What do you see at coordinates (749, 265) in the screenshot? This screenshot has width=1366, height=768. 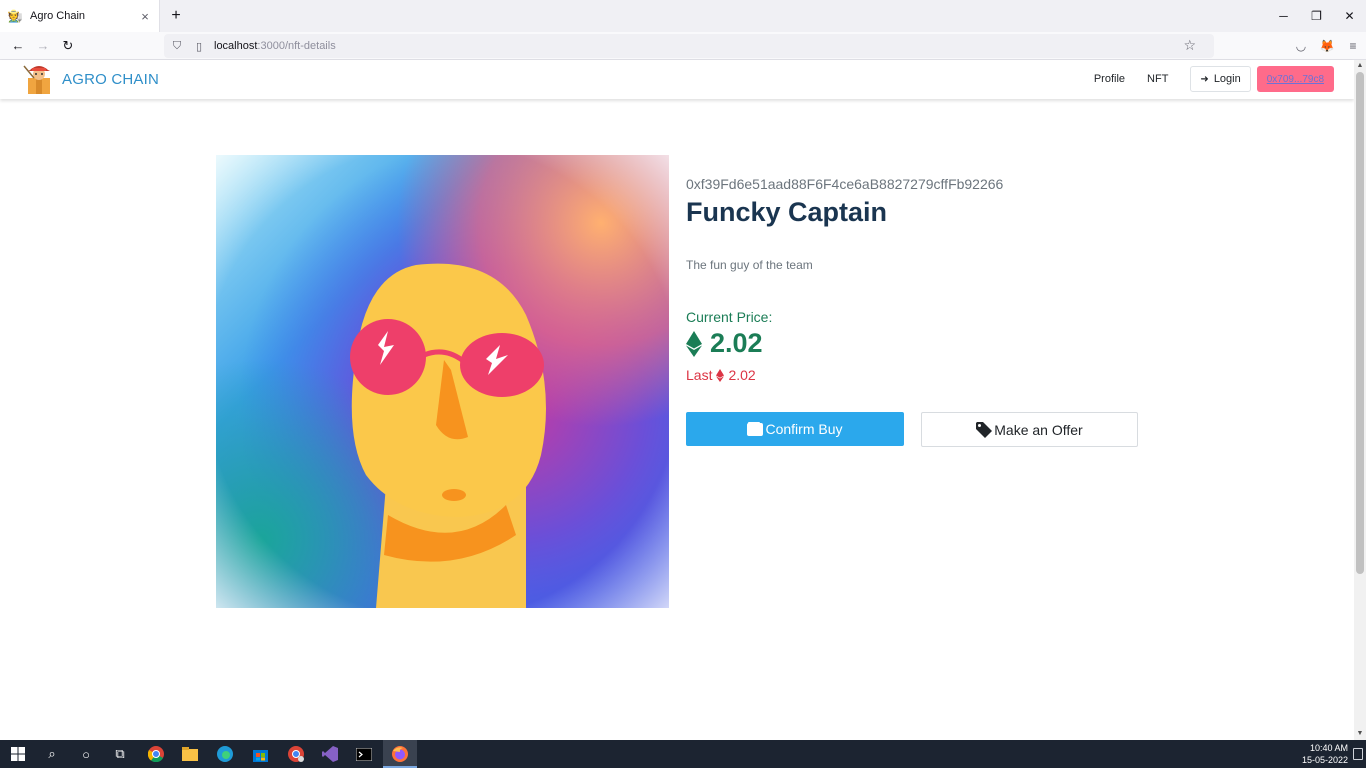 I see `nft-description: The fun guy of the team` at bounding box center [749, 265].